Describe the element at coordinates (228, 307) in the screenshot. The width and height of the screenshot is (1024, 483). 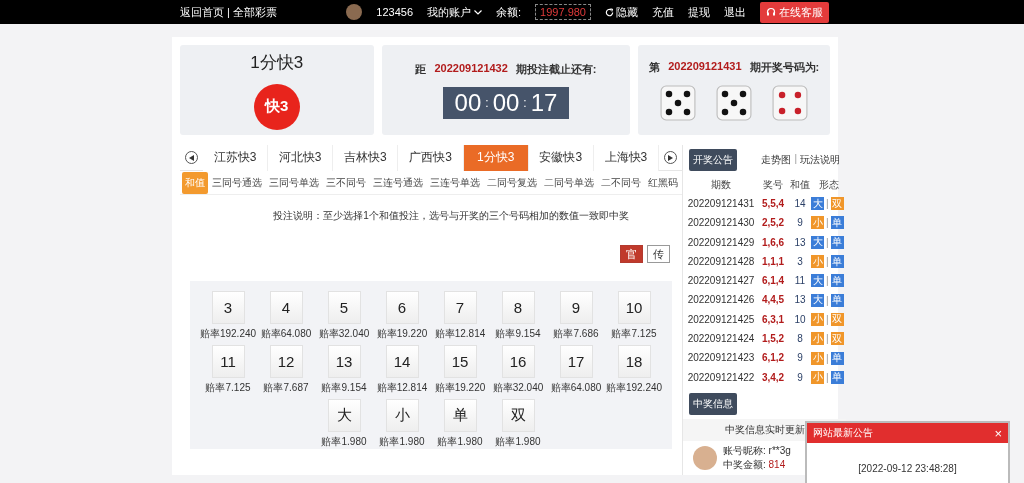
I see `bet-number-button: 3` at that location.